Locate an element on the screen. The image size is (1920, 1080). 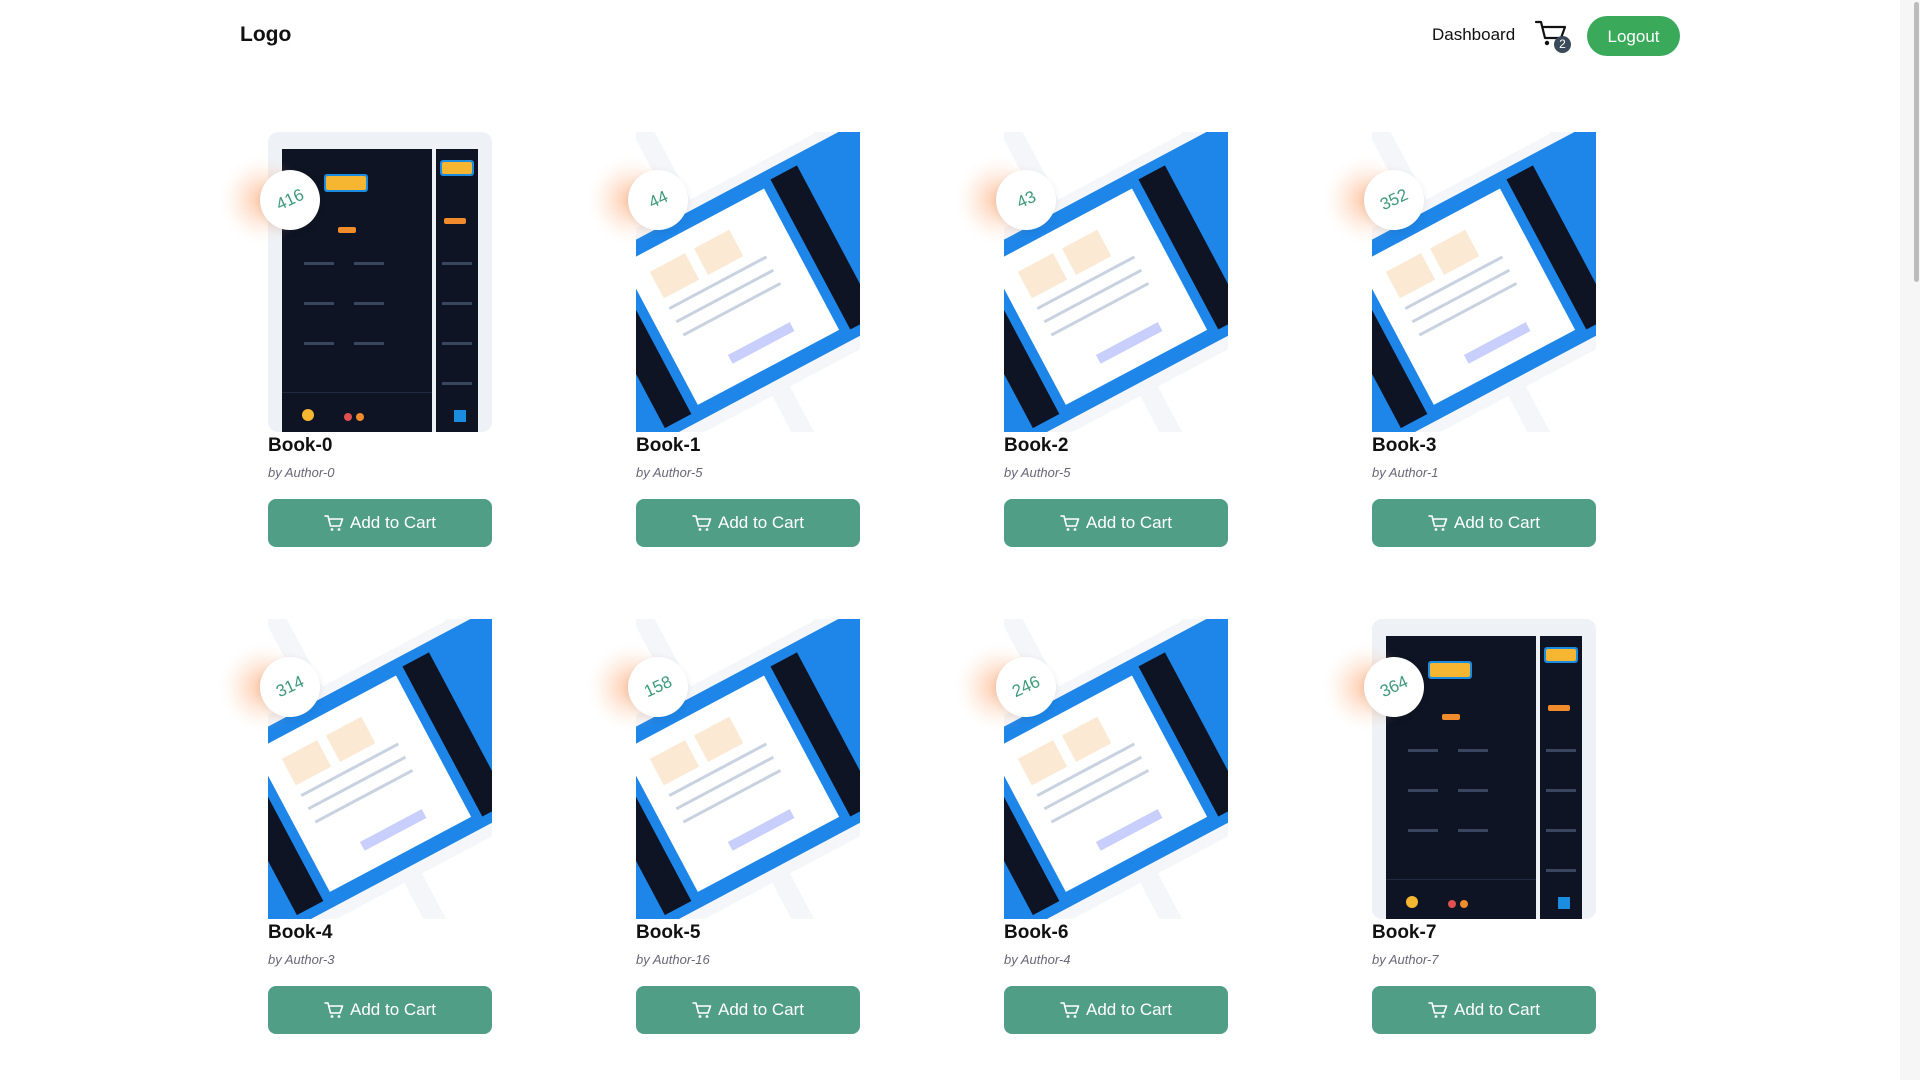
book-title: Book-0 is located at coordinates (300, 445).